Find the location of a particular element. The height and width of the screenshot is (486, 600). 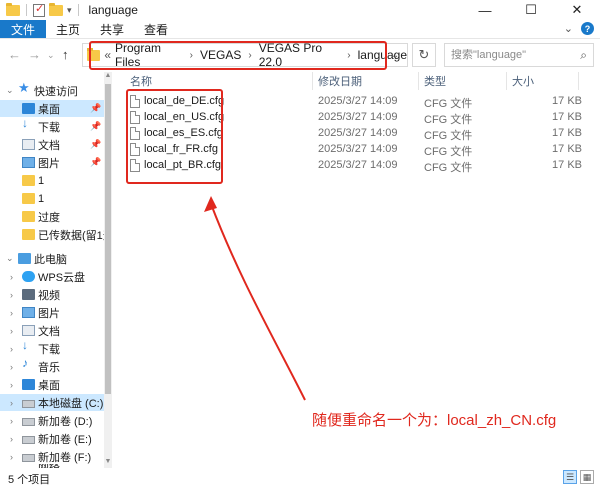

search-icon: ⌕ is located at coordinates (583, 55).